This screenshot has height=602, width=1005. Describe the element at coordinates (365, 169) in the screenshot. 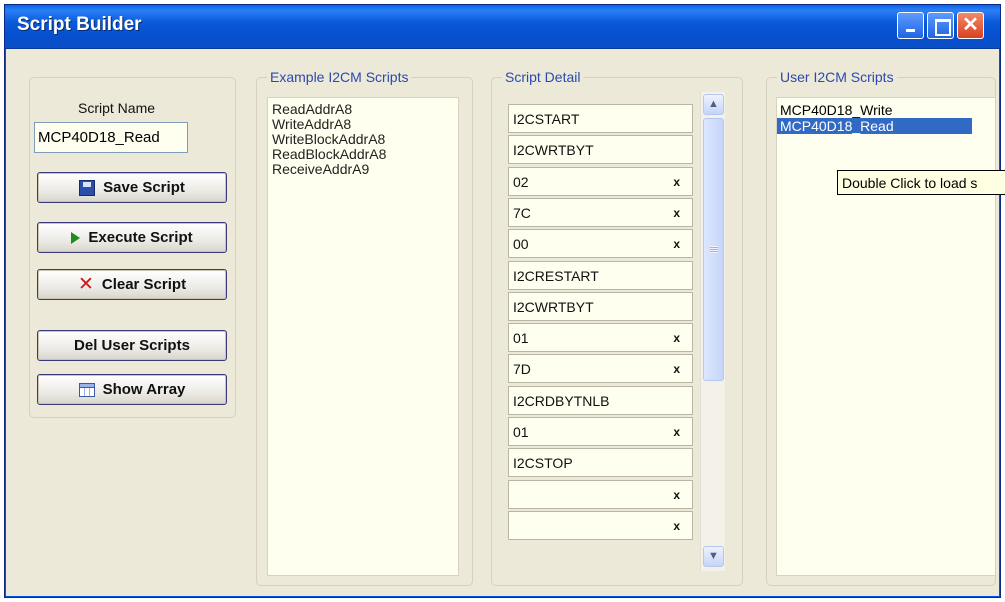

I see `list-item: ReceiveAddrA9` at that location.